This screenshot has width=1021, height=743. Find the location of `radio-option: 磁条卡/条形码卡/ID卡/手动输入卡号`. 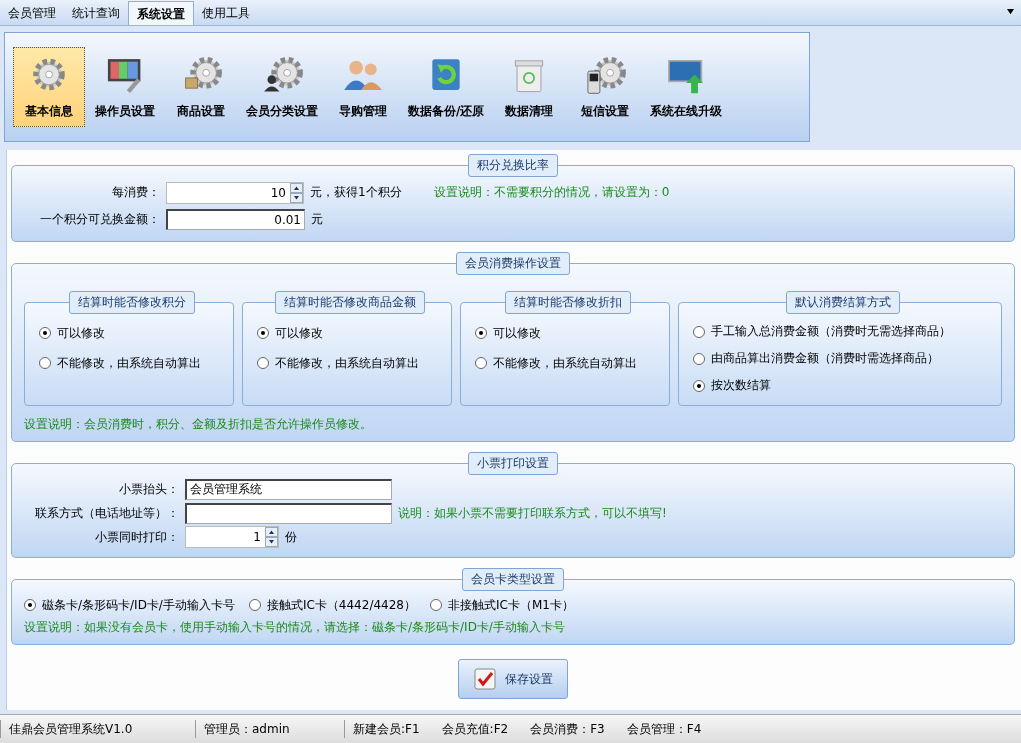

radio-option: 磁条卡/条形码卡/ID卡/手动输入卡号 is located at coordinates (129, 605).